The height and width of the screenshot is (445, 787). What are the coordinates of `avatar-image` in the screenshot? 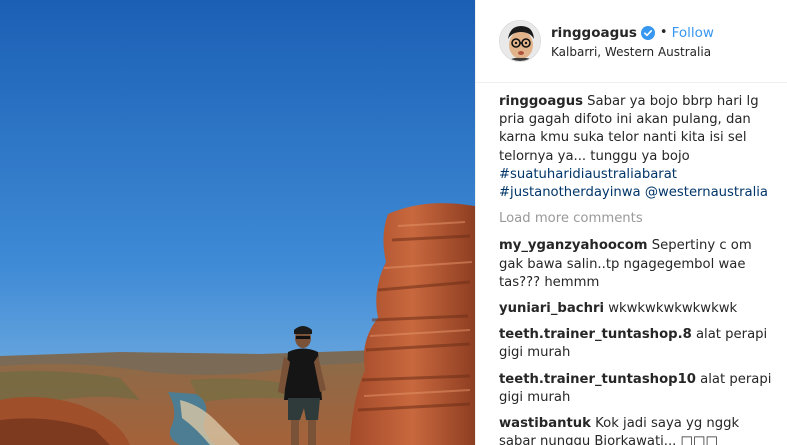 It's located at (520, 41).